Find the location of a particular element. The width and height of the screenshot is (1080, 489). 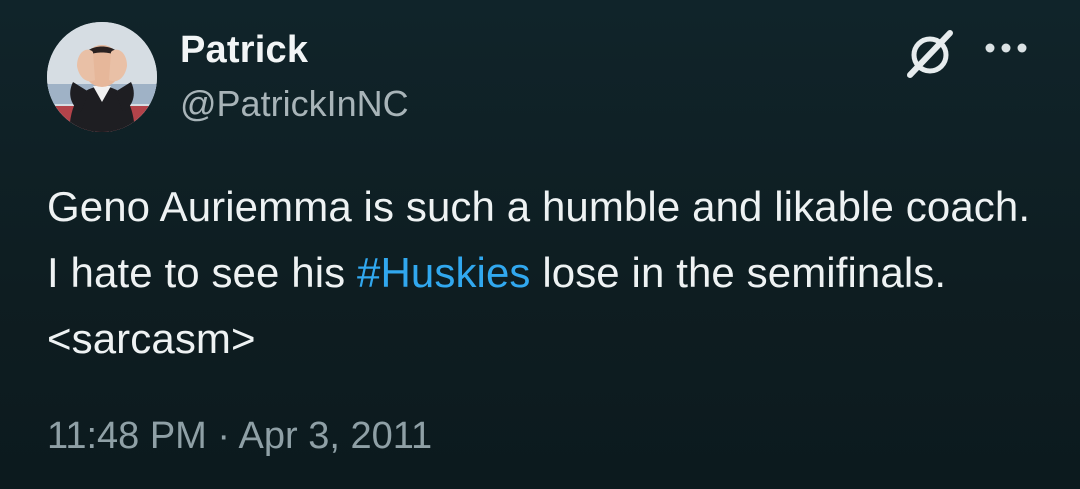

grok-icon is located at coordinates (928, 54).